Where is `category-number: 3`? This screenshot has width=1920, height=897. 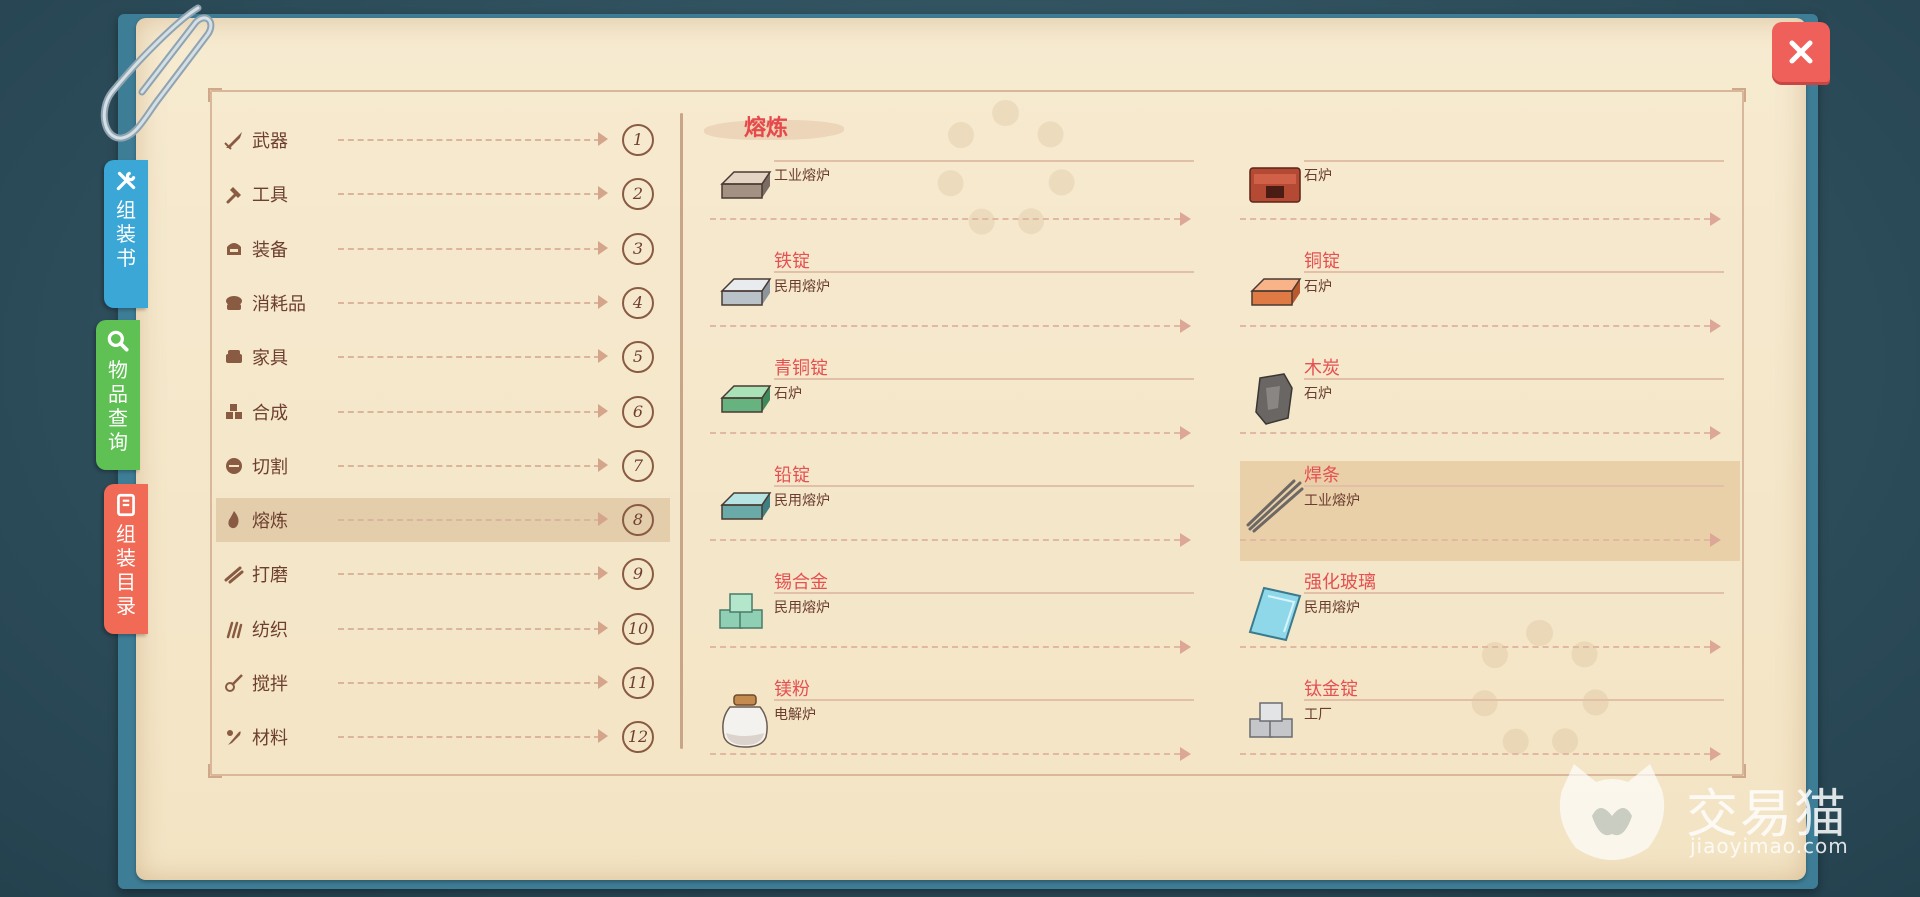
category-number: 3 is located at coordinates (638, 248).